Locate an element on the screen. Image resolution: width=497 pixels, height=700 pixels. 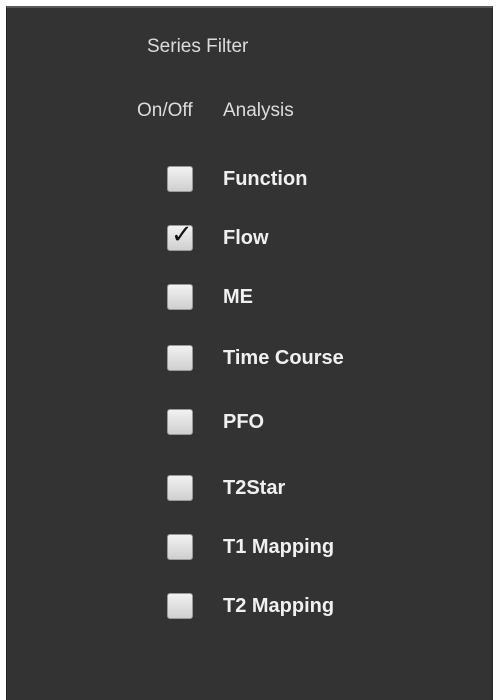
t1-mapping-label: T1 Mapping is located at coordinates (278, 547).